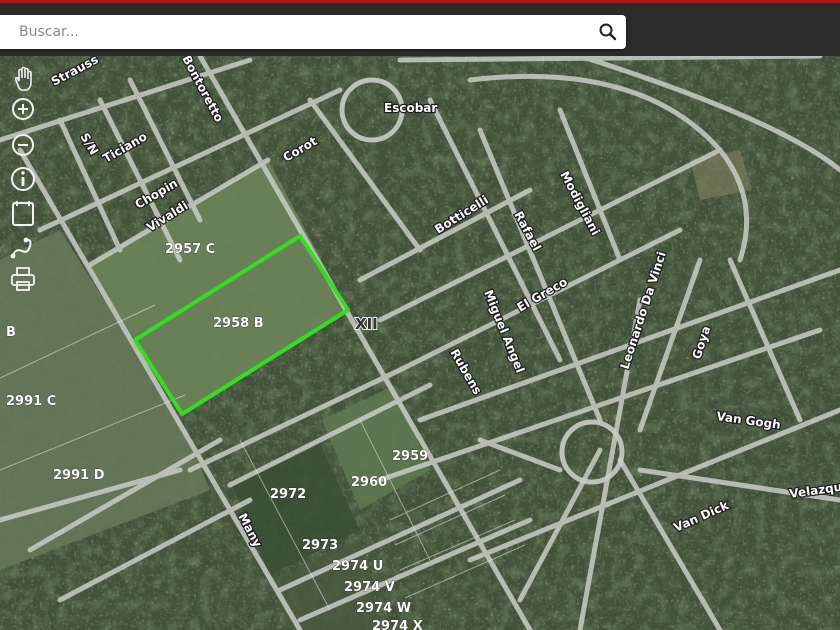  Describe the element at coordinates (410, 456) in the screenshot. I see `parcel-label: 2959` at that location.